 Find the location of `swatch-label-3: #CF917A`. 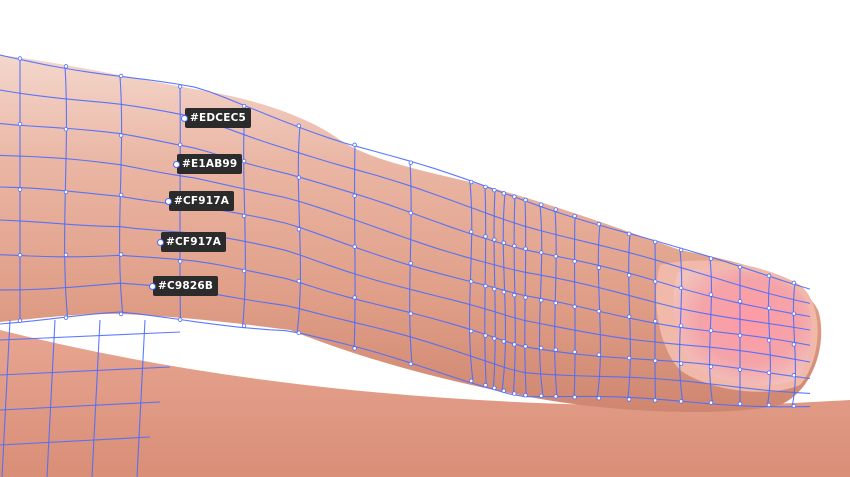

swatch-label-3: #CF917A is located at coordinates (199, 201).